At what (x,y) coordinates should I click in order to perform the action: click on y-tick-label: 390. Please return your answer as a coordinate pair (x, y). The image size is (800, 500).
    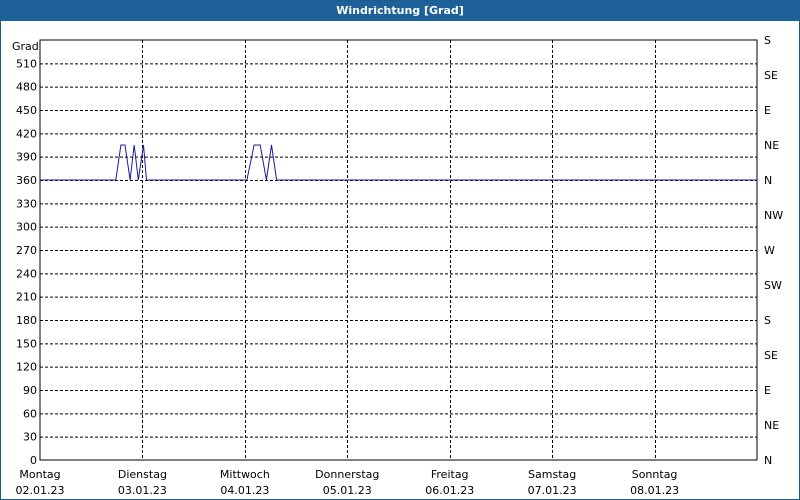
    Looking at the image, I should click on (26, 157).